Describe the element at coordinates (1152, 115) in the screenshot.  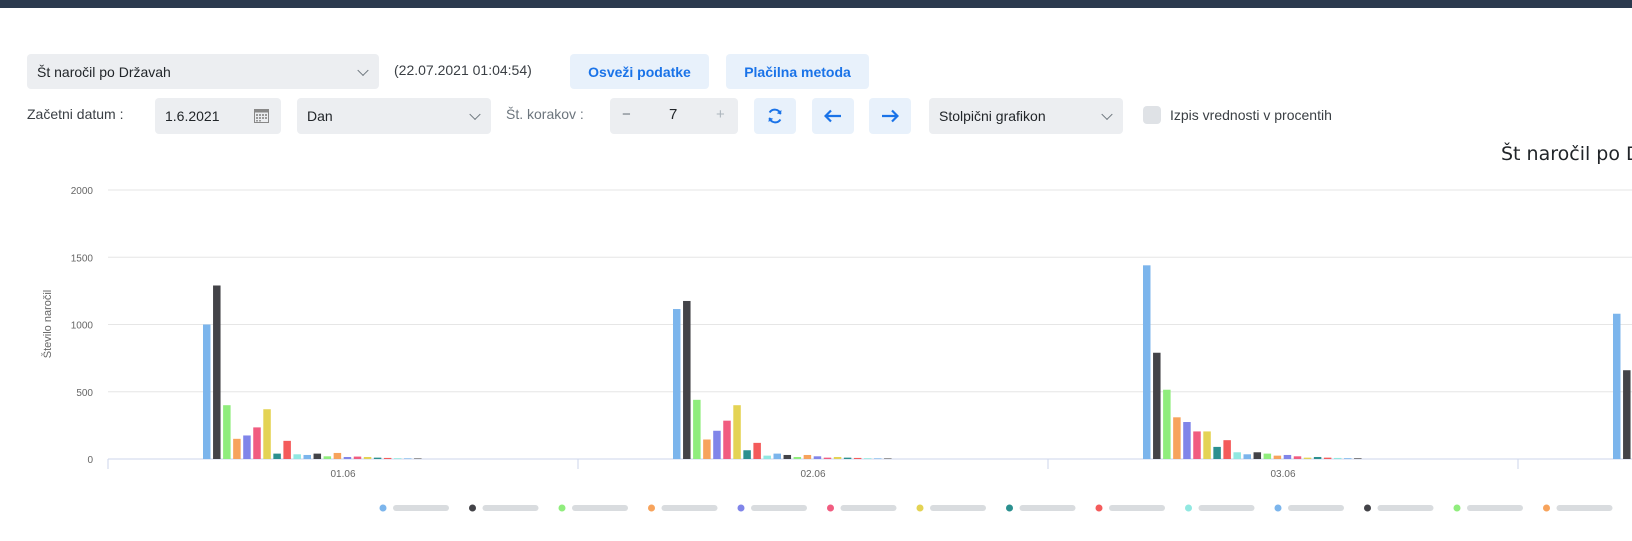
I see `percent-checkbox` at that location.